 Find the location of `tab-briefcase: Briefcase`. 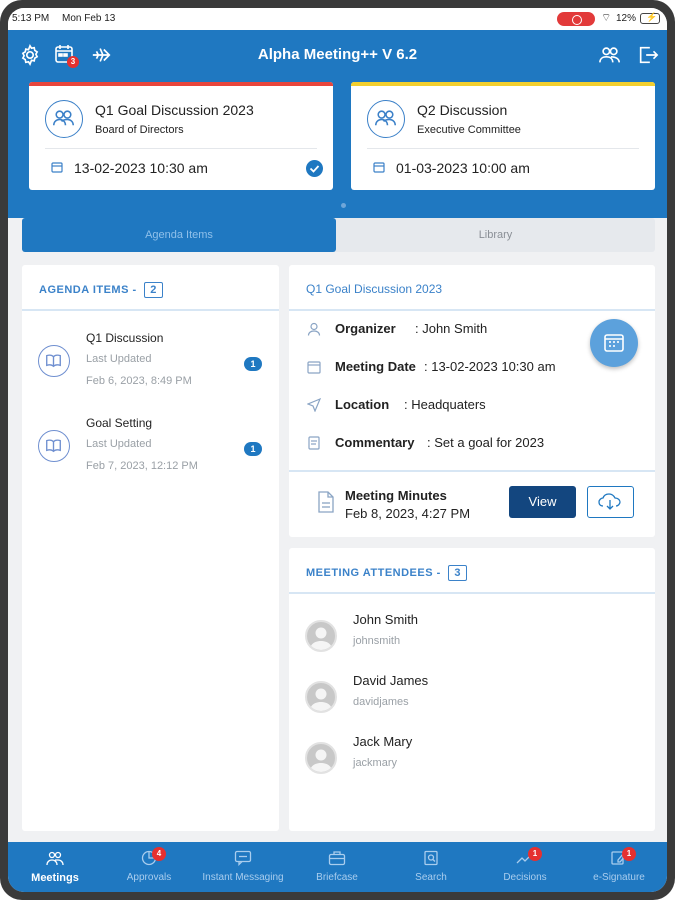

tab-briefcase: Briefcase is located at coordinates (337, 867).